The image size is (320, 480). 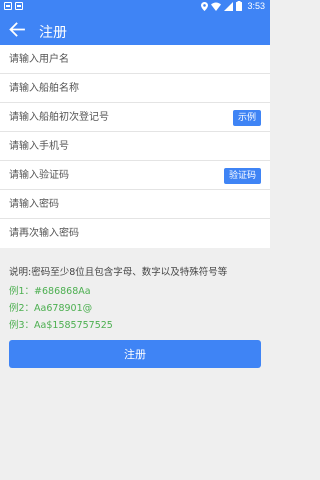 What do you see at coordinates (246, 118) in the screenshot?
I see `example-button: 示例` at bounding box center [246, 118].